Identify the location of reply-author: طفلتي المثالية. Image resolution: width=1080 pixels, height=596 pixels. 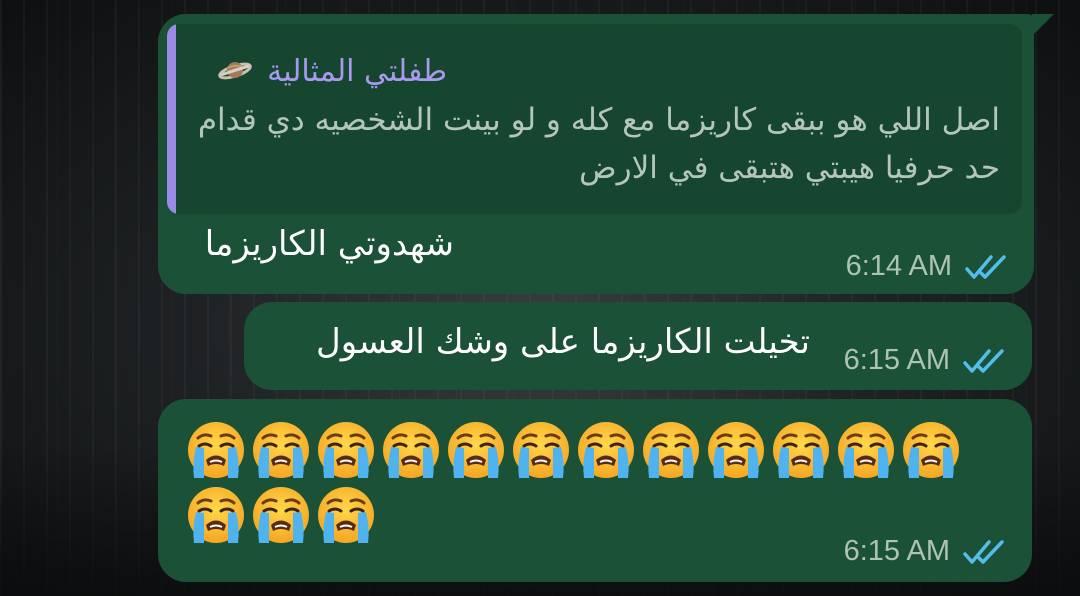
(332, 71).